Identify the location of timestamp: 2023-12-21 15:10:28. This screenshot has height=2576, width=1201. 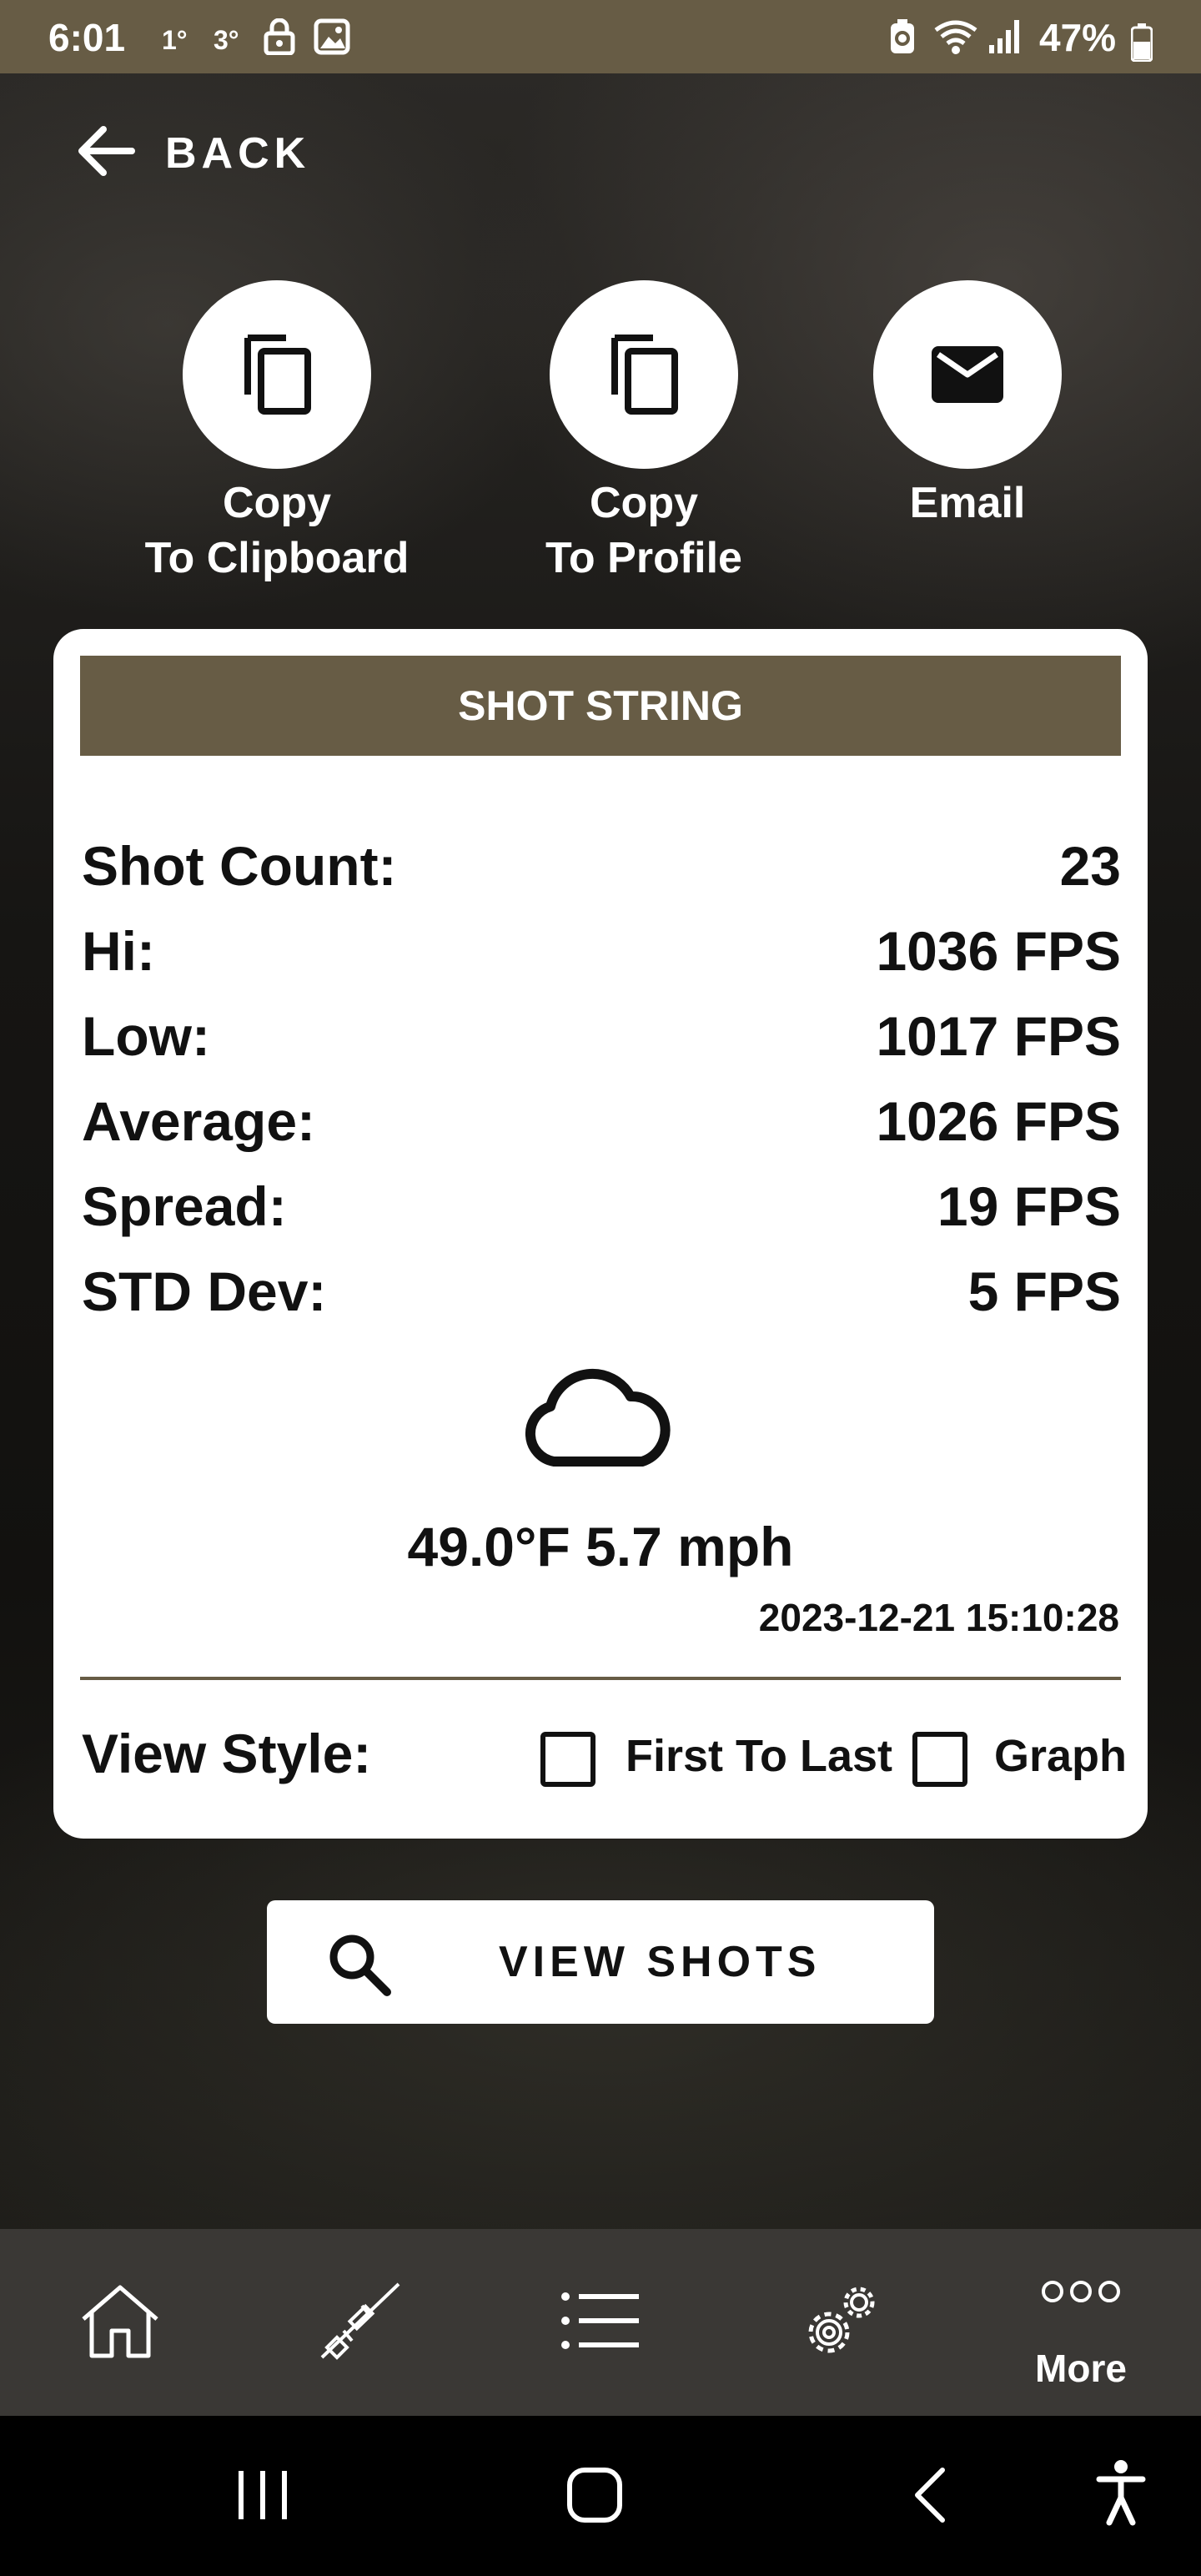
(939, 1617).